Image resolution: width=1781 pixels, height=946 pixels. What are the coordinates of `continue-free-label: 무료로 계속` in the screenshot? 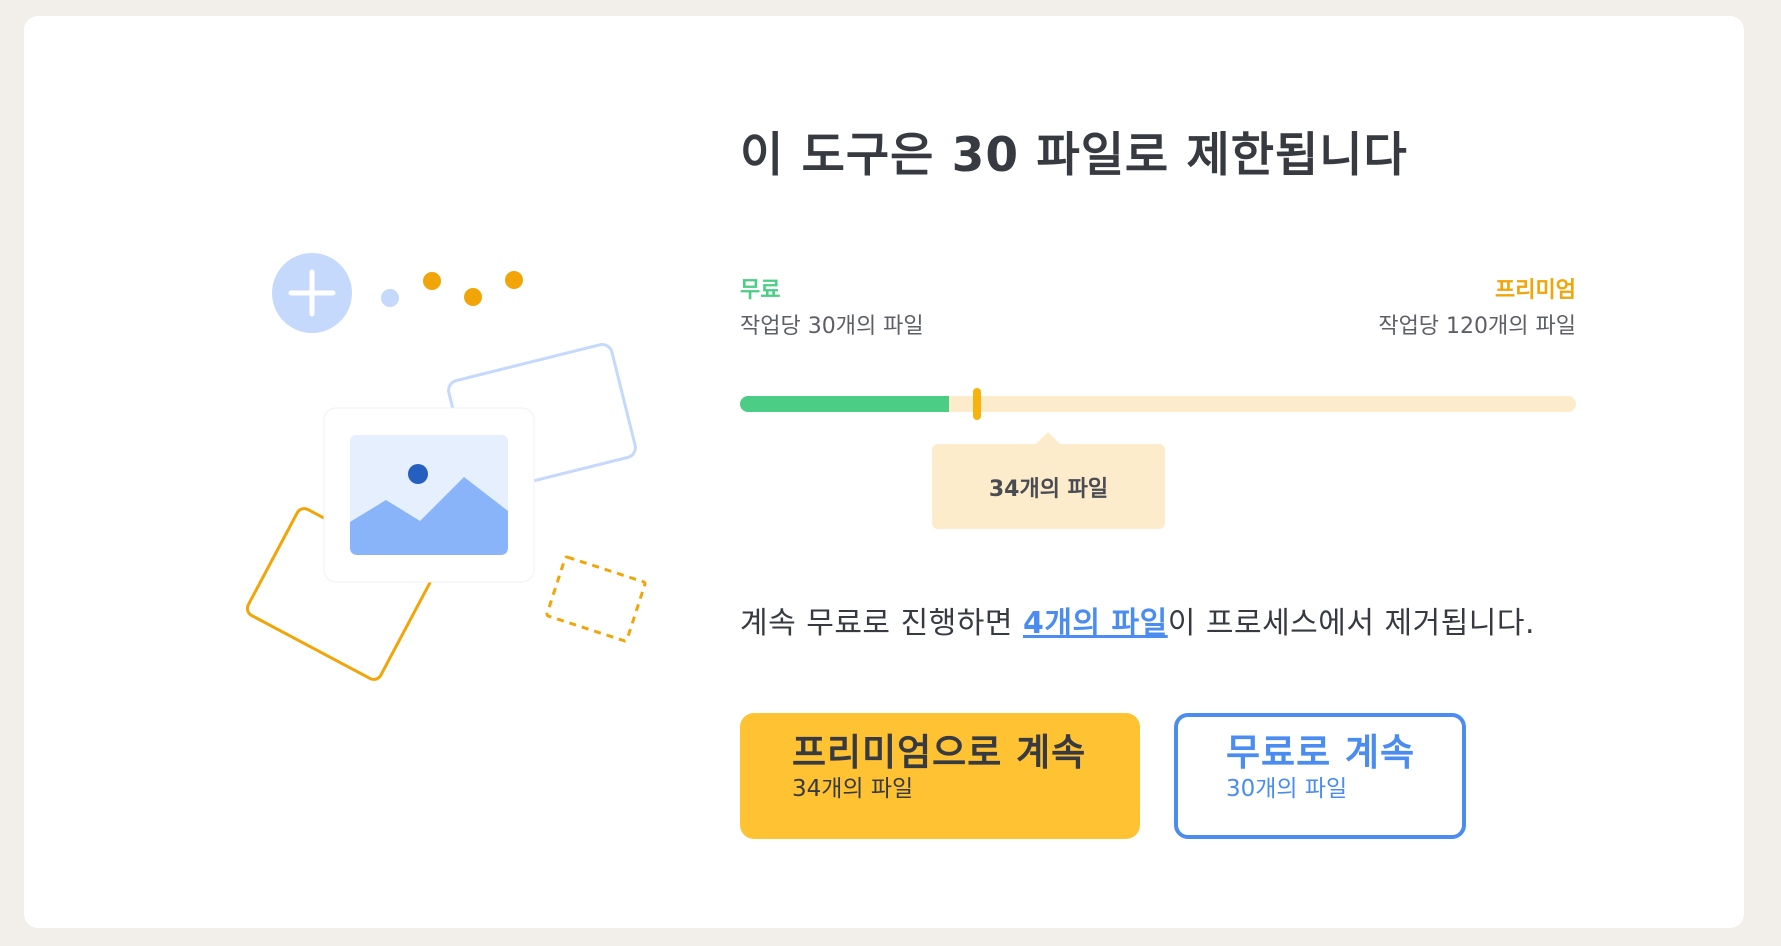 It's located at (1321, 752).